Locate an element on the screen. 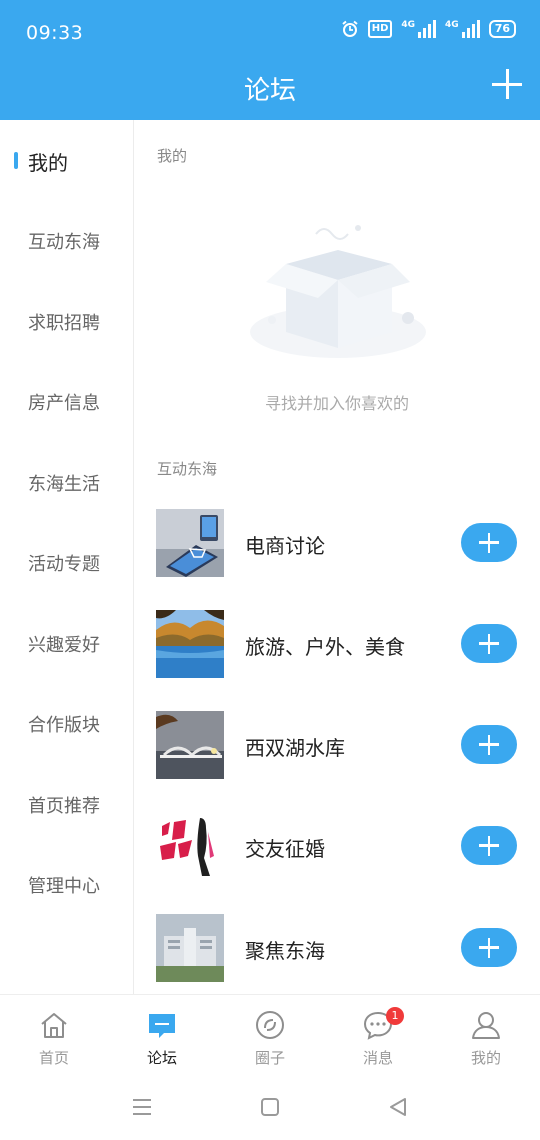 This screenshot has height=1140, width=540. system-nav-bar is located at coordinates (270, 1109).